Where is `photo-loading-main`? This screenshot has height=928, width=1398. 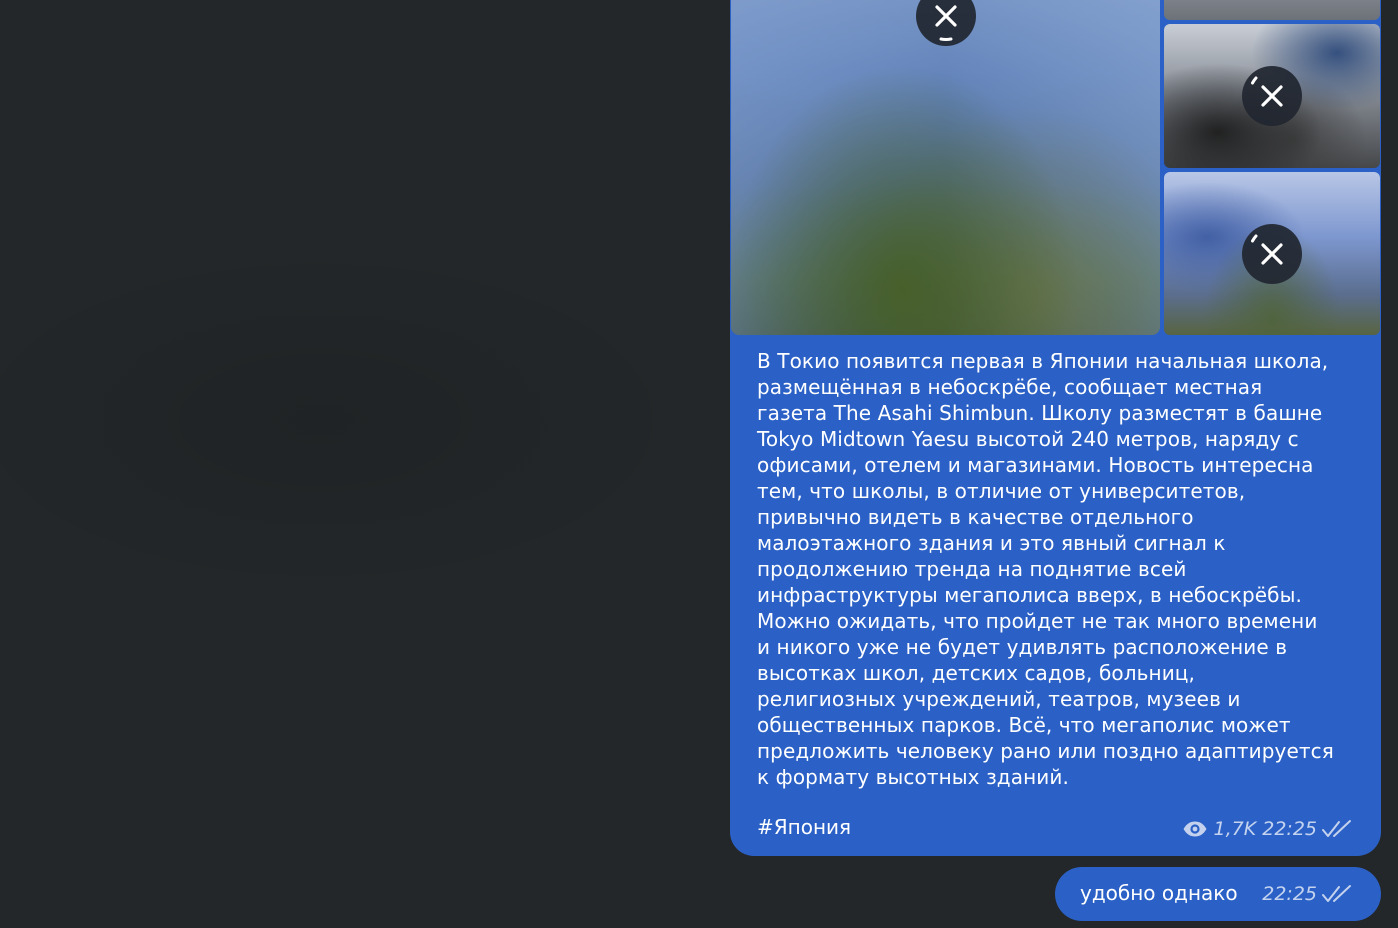
photo-loading-main is located at coordinates (945, 167).